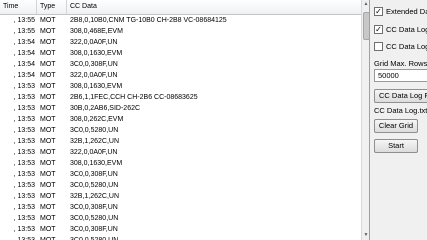 The height and width of the screenshot is (240, 427). Describe the element at coordinates (396, 126) in the screenshot. I see `clear-grid-button: Clear Grid` at that location.